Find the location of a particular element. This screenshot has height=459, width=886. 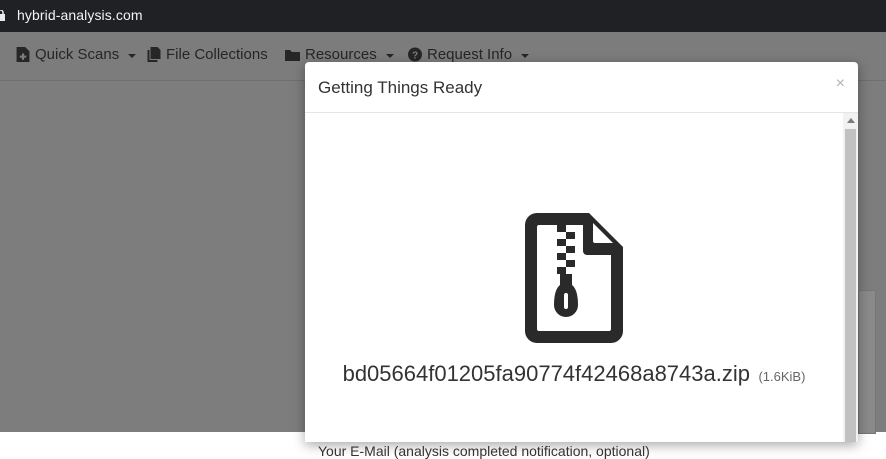

url-text: hybrid-analysis.com is located at coordinates (80, 15).